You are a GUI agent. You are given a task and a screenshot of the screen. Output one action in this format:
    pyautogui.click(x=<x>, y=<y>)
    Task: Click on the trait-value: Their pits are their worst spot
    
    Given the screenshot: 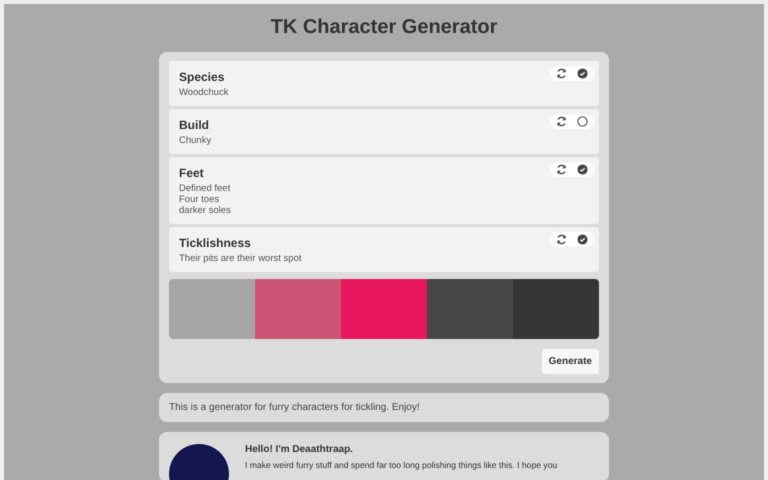 What is the action you would take?
    pyautogui.click(x=240, y=258)
    